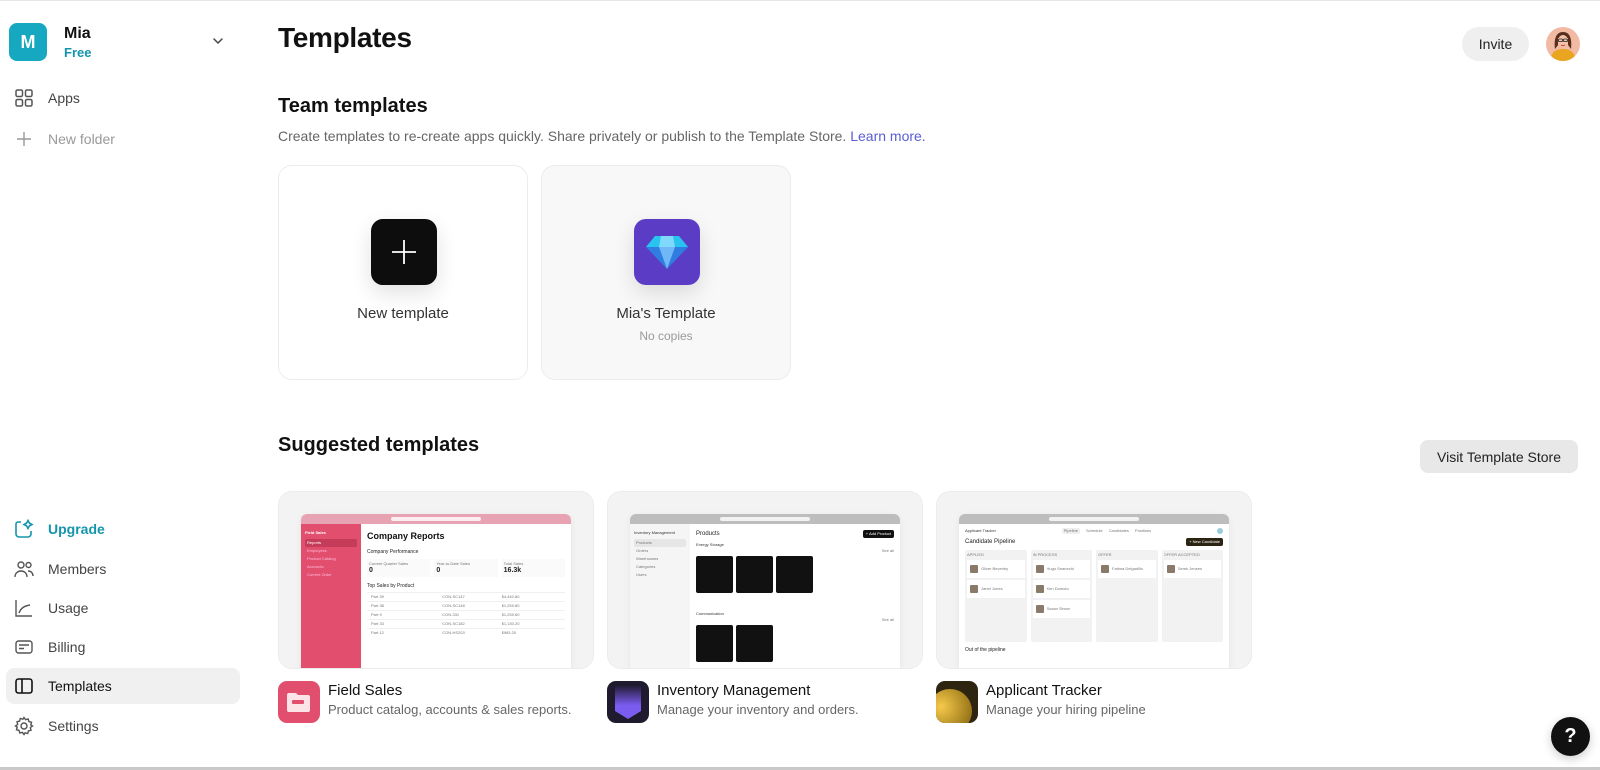  Describe the element at coordinates (646, 566) in the screenshot. I see `preview-nav: Categories` at that location.